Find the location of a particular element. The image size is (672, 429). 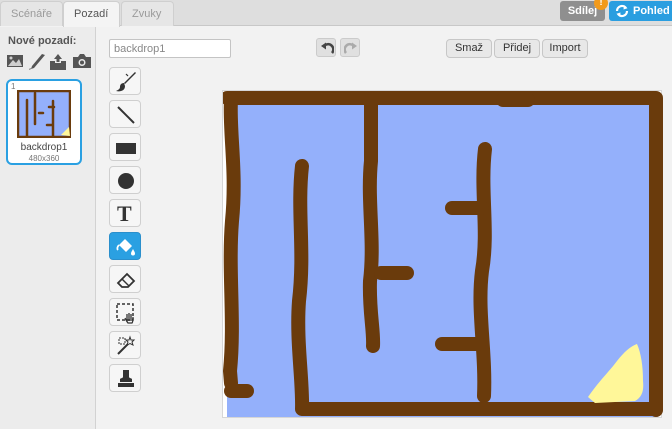

rectangle-tool is located at coordinates (125, 147).